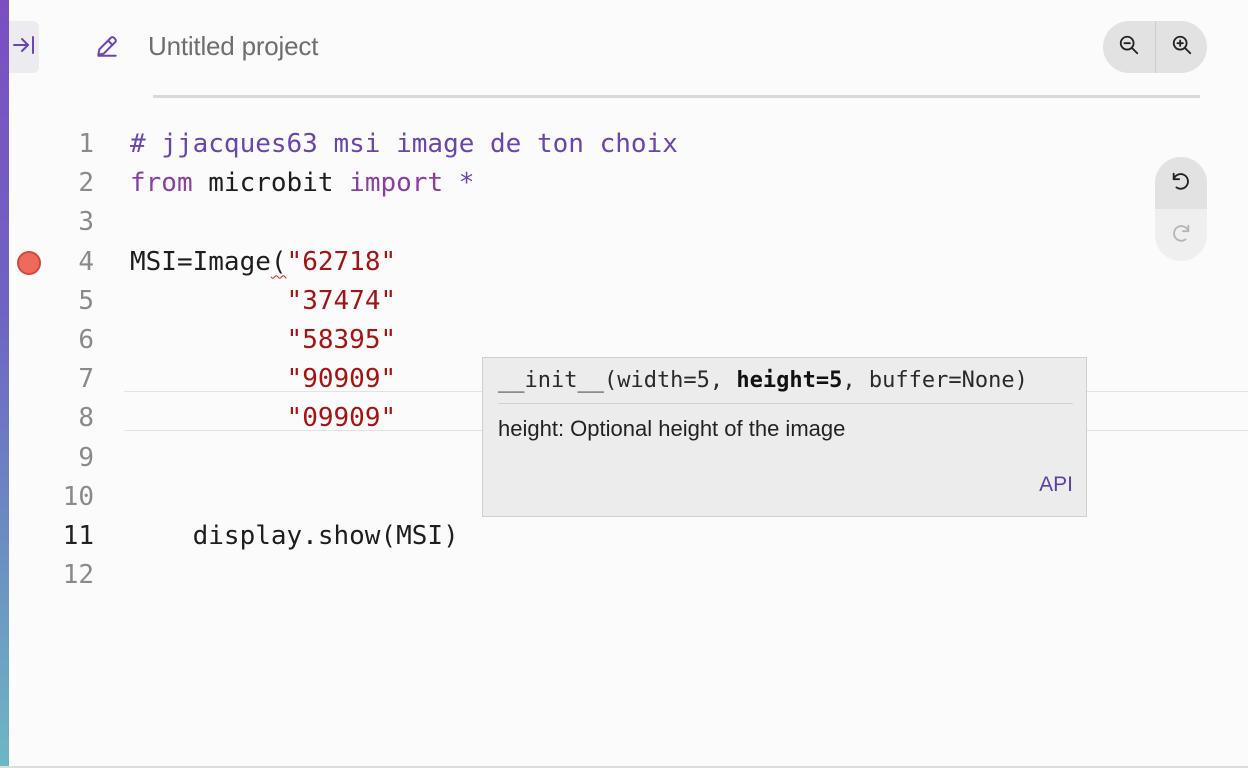  I want to click on zoom-out-button, so click(1129, 47).